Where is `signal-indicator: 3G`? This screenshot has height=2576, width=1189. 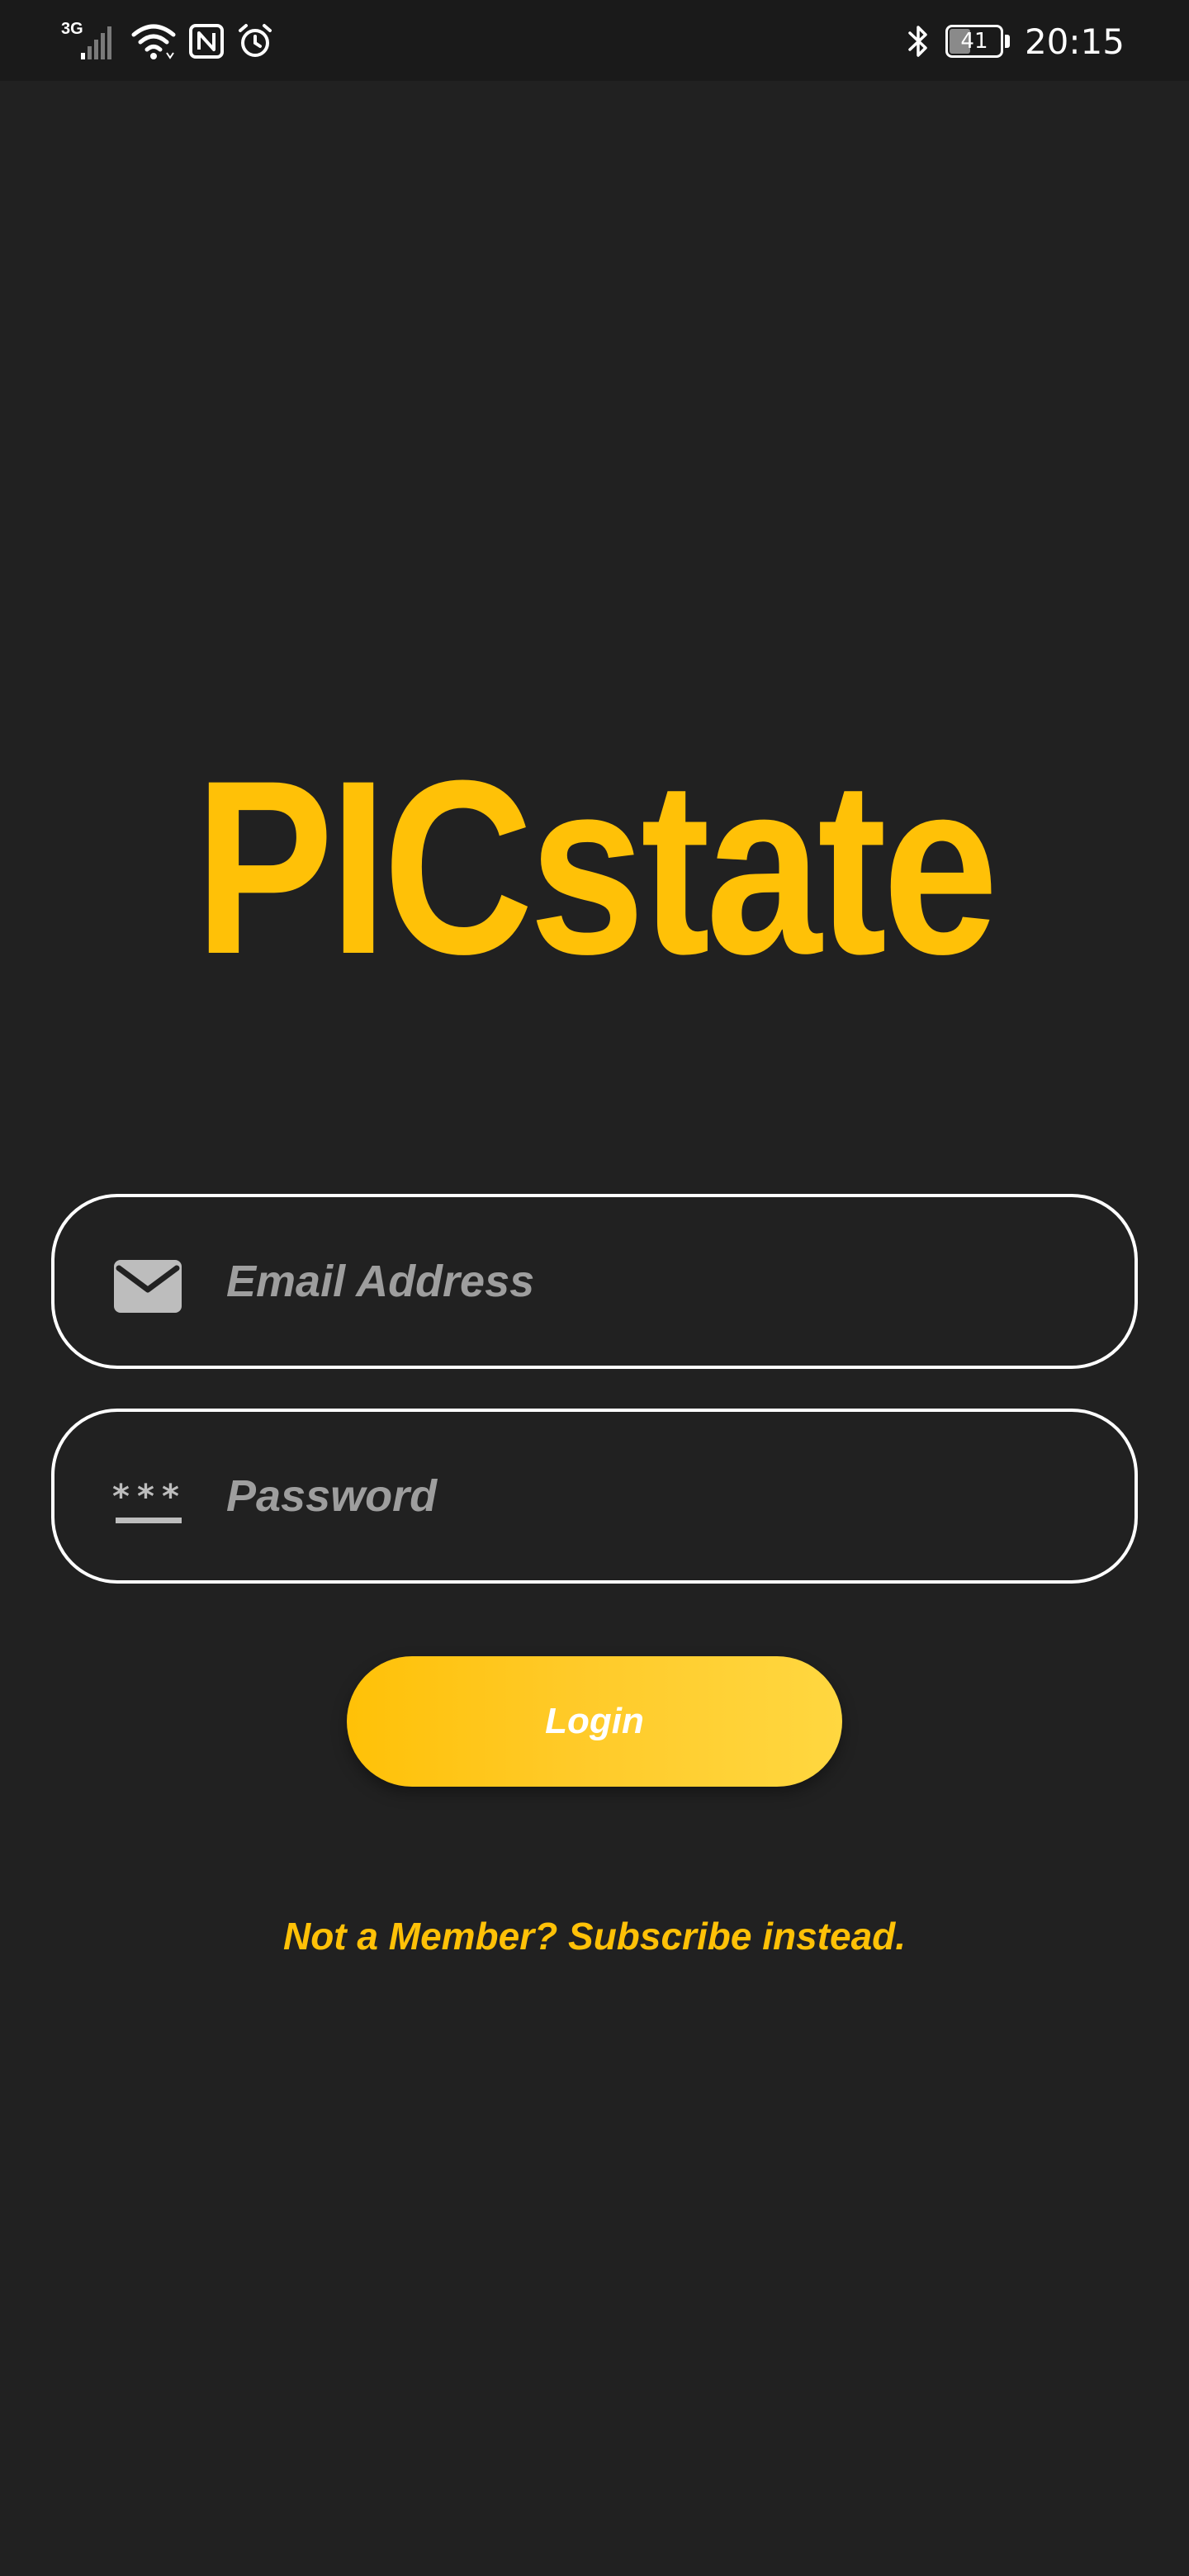
signal-indicator: 3G is located at coordinates (89, 41).